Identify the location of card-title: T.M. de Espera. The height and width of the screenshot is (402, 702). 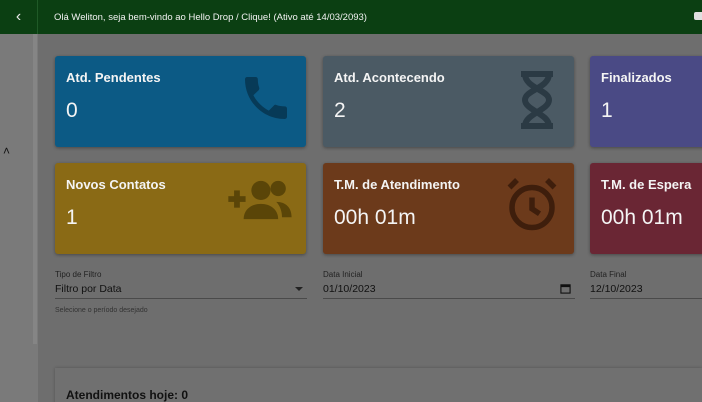
(646, 184).